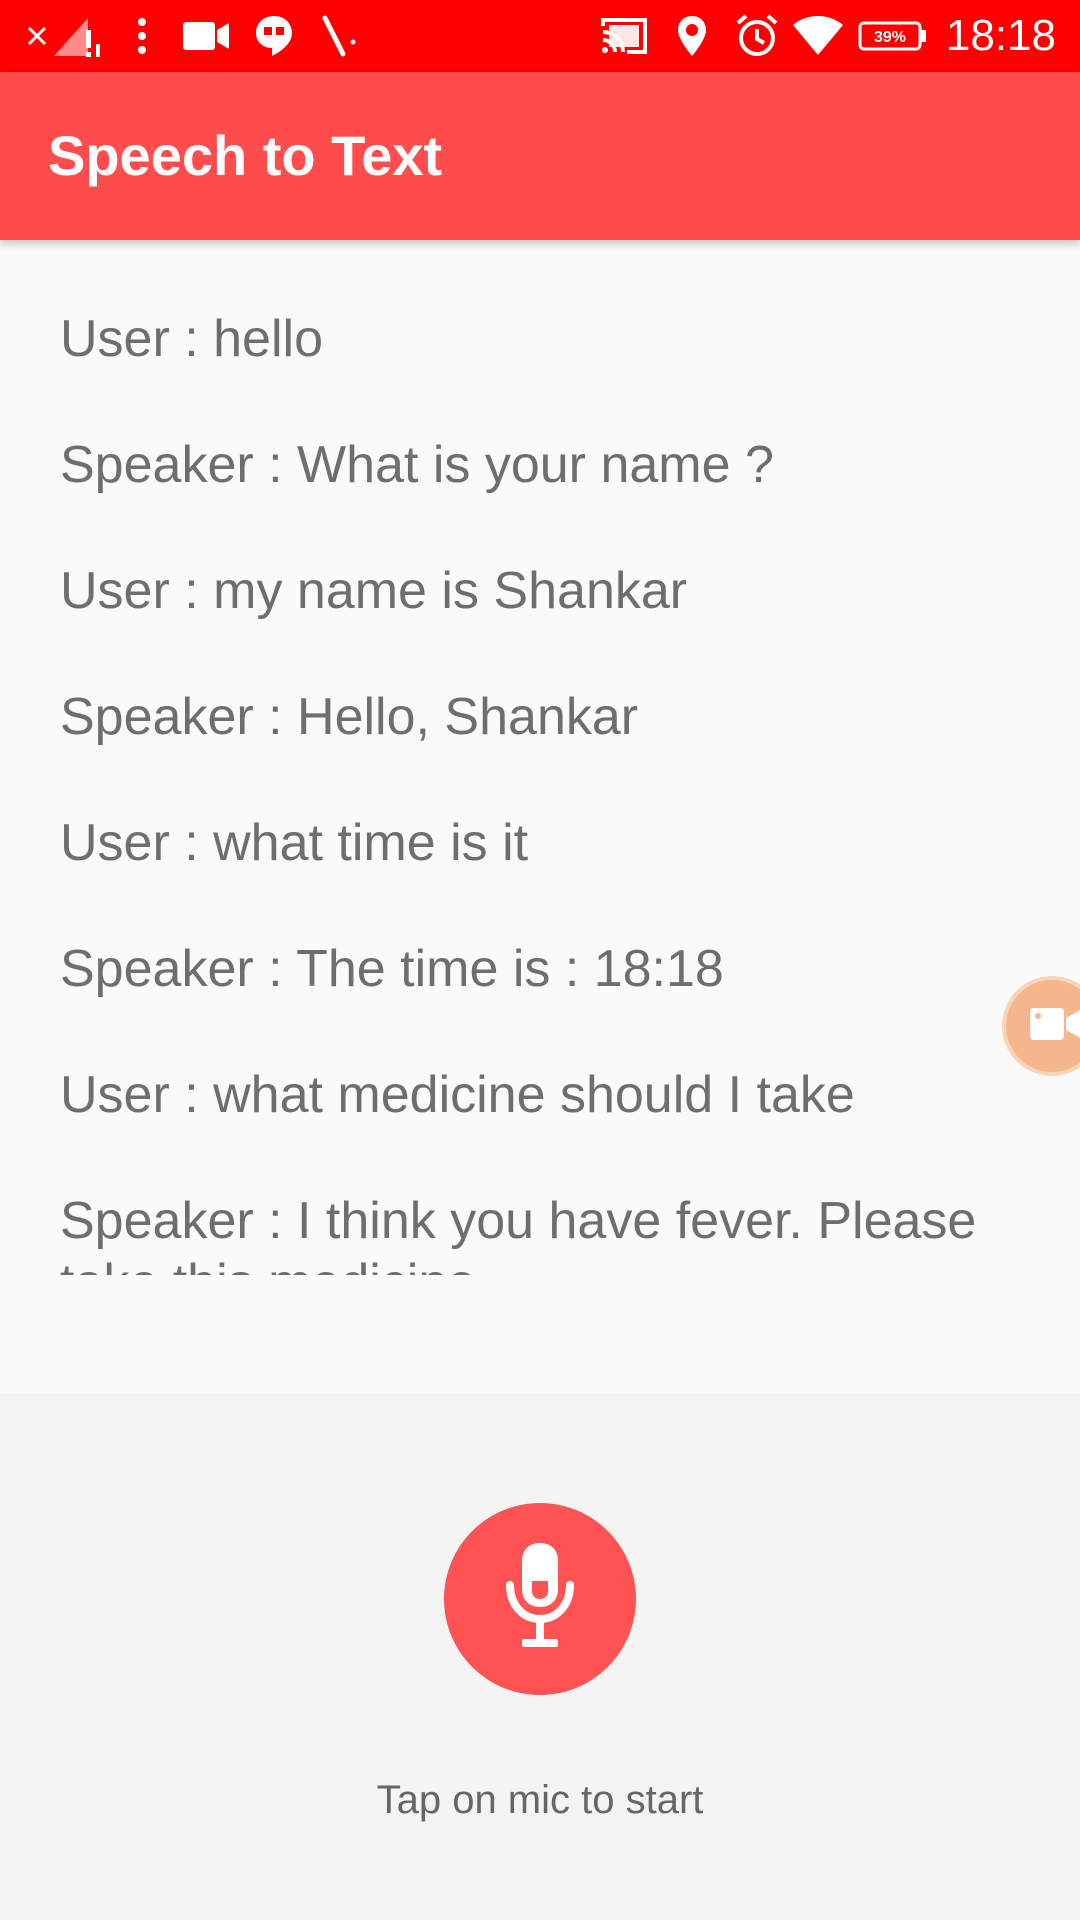  I want to click on hangouts-icon, so click(274, 36).